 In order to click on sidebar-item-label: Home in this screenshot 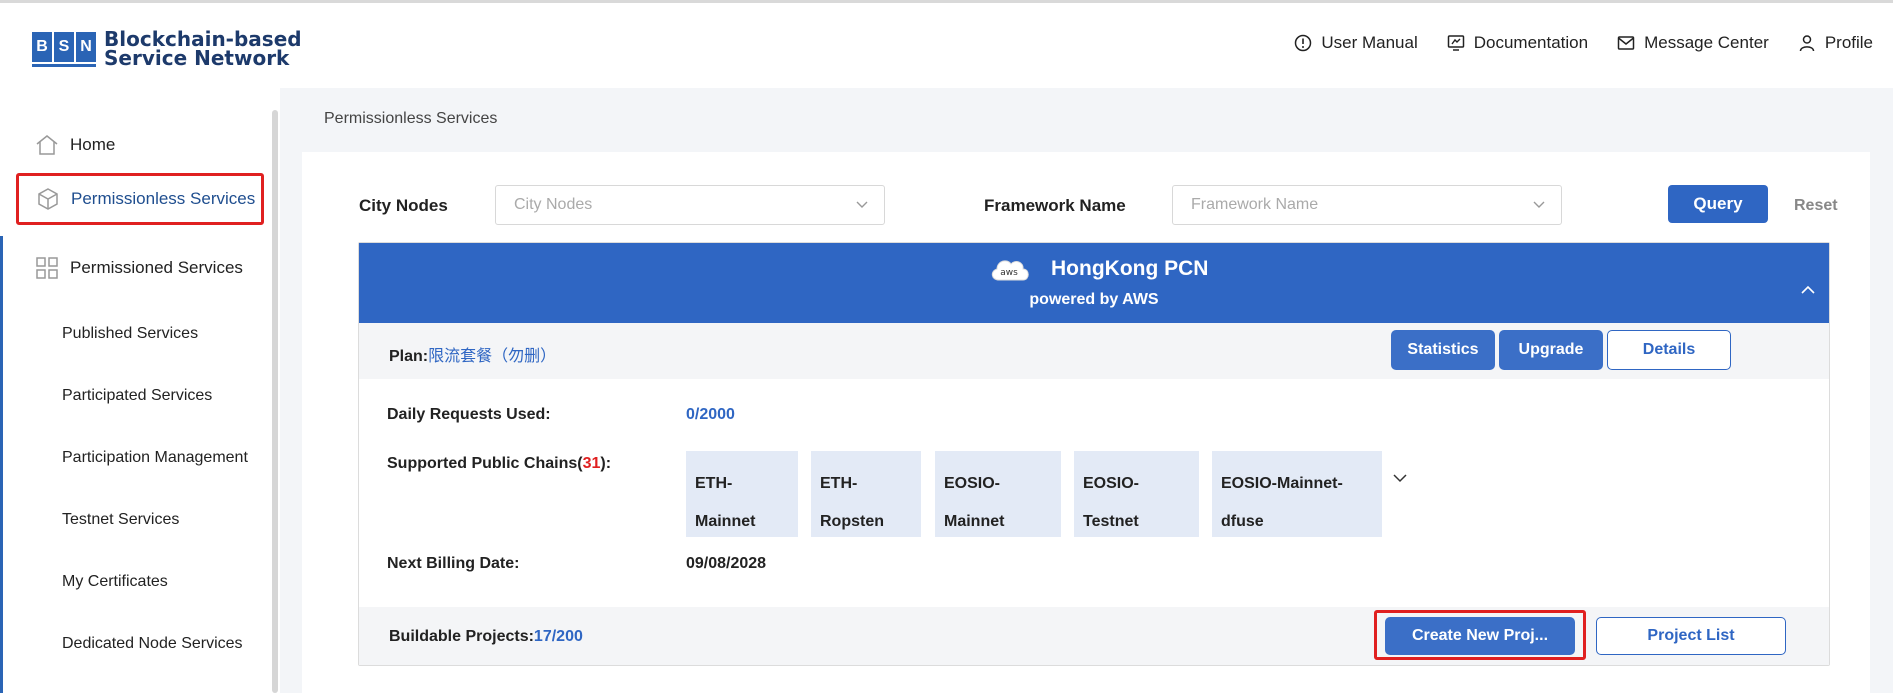, I will do `click(93, 144)`.